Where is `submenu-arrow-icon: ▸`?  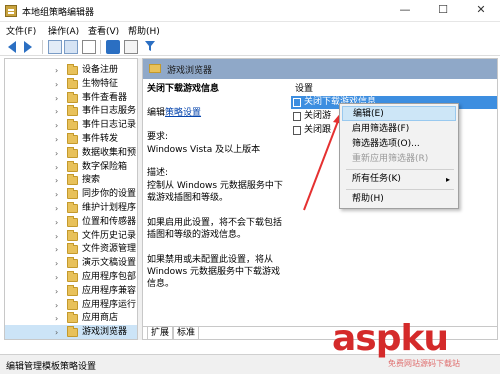 submenu-arrow-icon: ▸ is located at coordinates (447, 179).